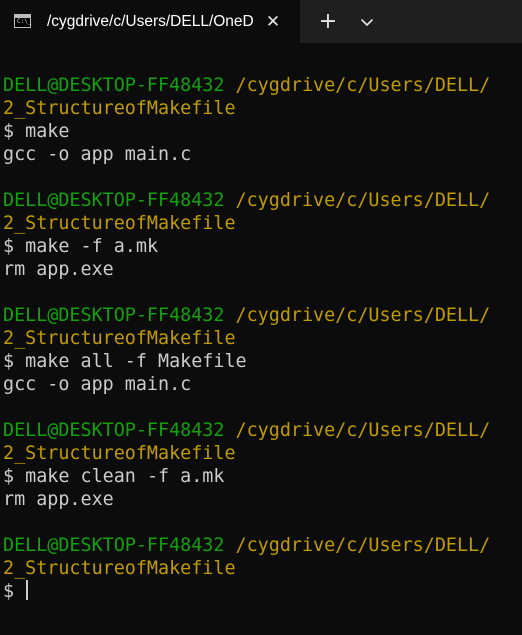  I want to click on chevron-down-icon, so click(367, 22).